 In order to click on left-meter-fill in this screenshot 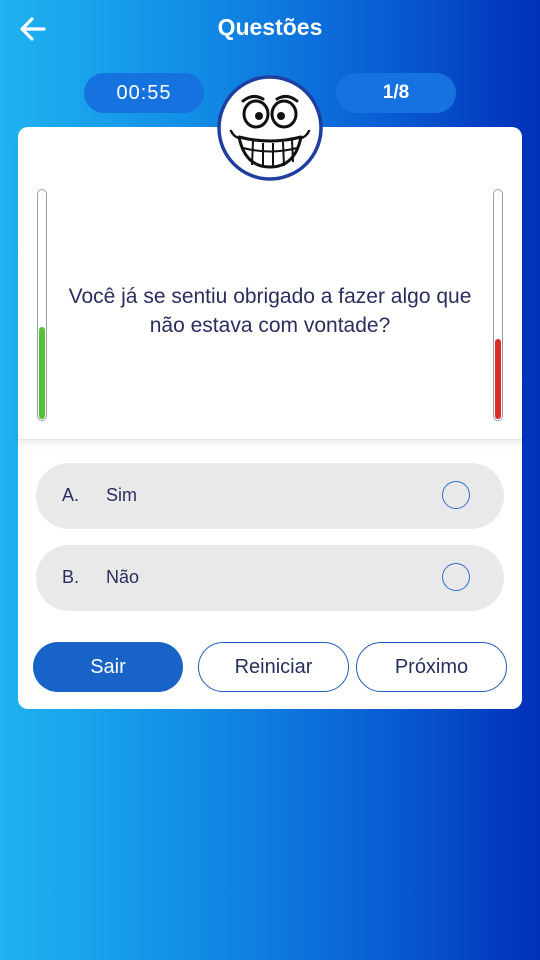, I will do `click(42, 373)`.